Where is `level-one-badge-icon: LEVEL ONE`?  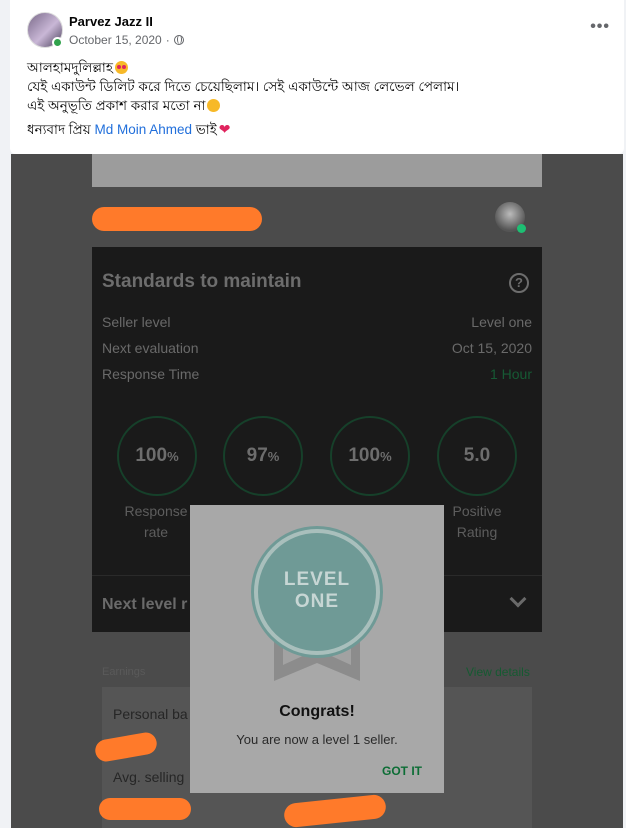 level-one-badge-icon: LEVEL ONE is located at coordinates (317, 592).